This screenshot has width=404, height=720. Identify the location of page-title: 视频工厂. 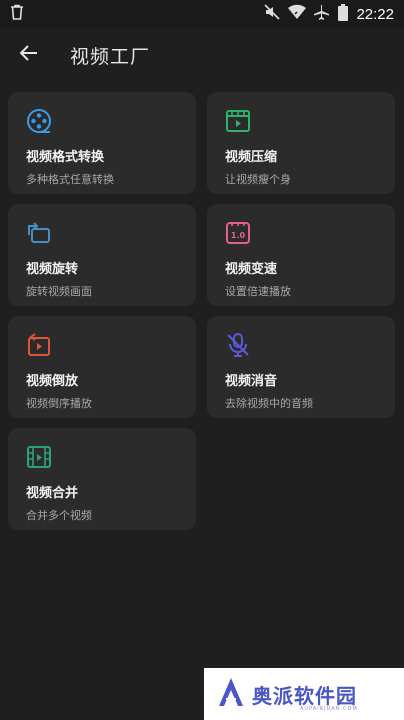
(110, 56).